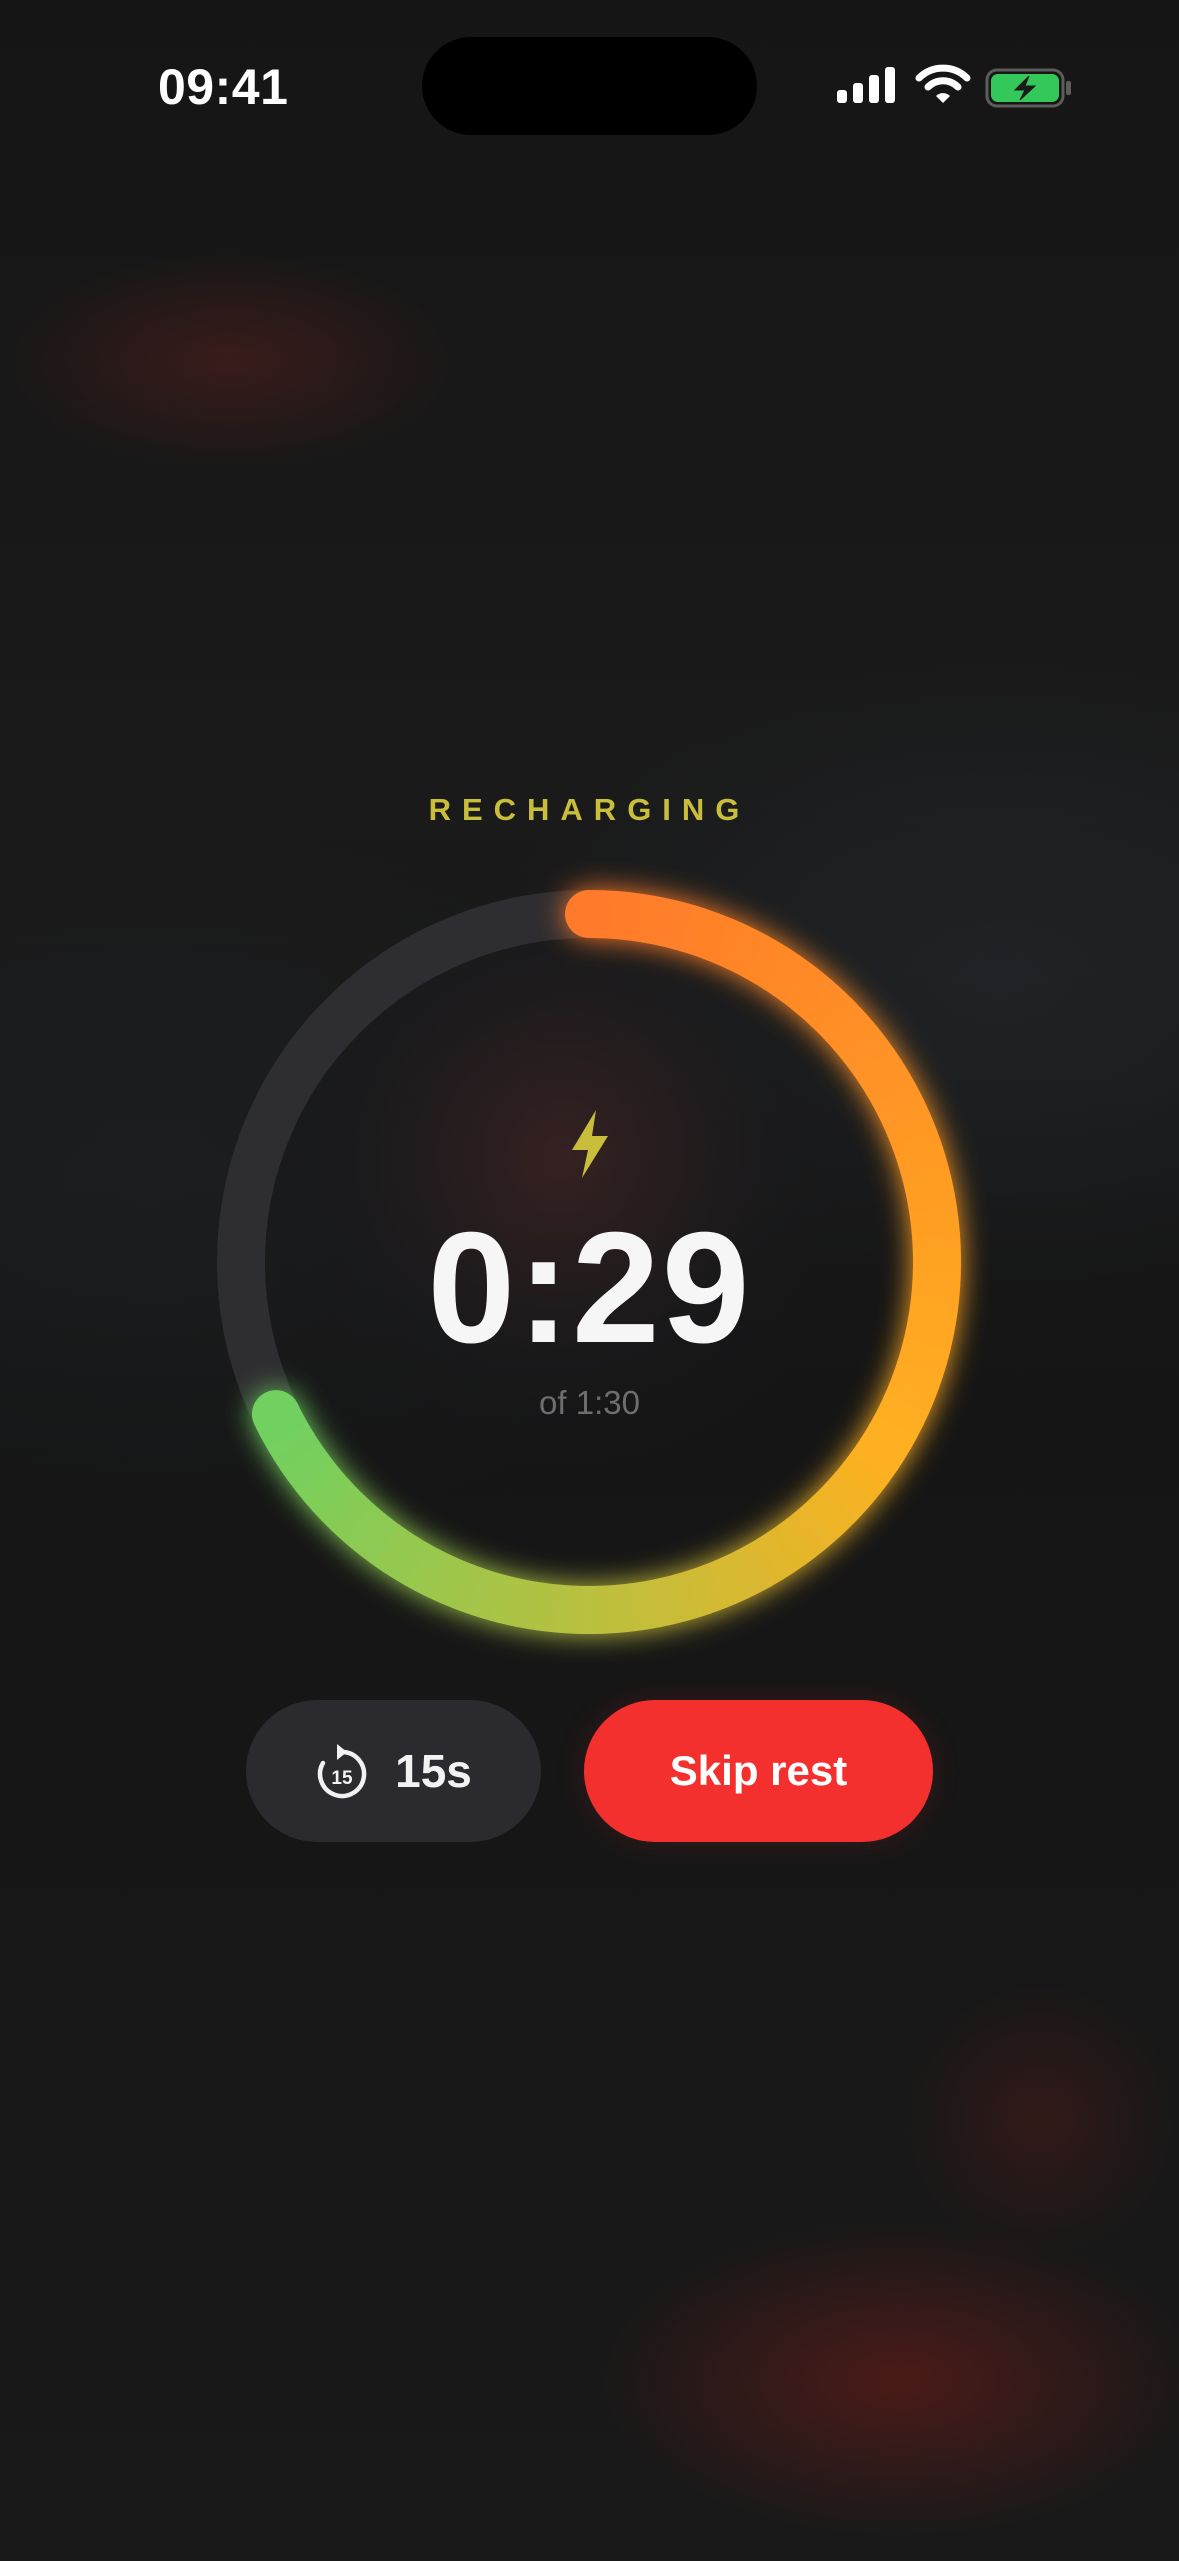 This screenshot has height=2561, width=1179. I want to click on wifi-icon, so click(943, 83).